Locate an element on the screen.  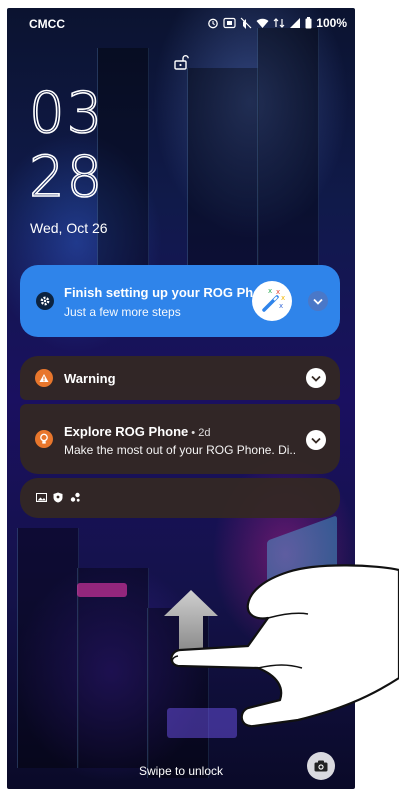
battery-percent: 100% is located at coordinates (331, 23).